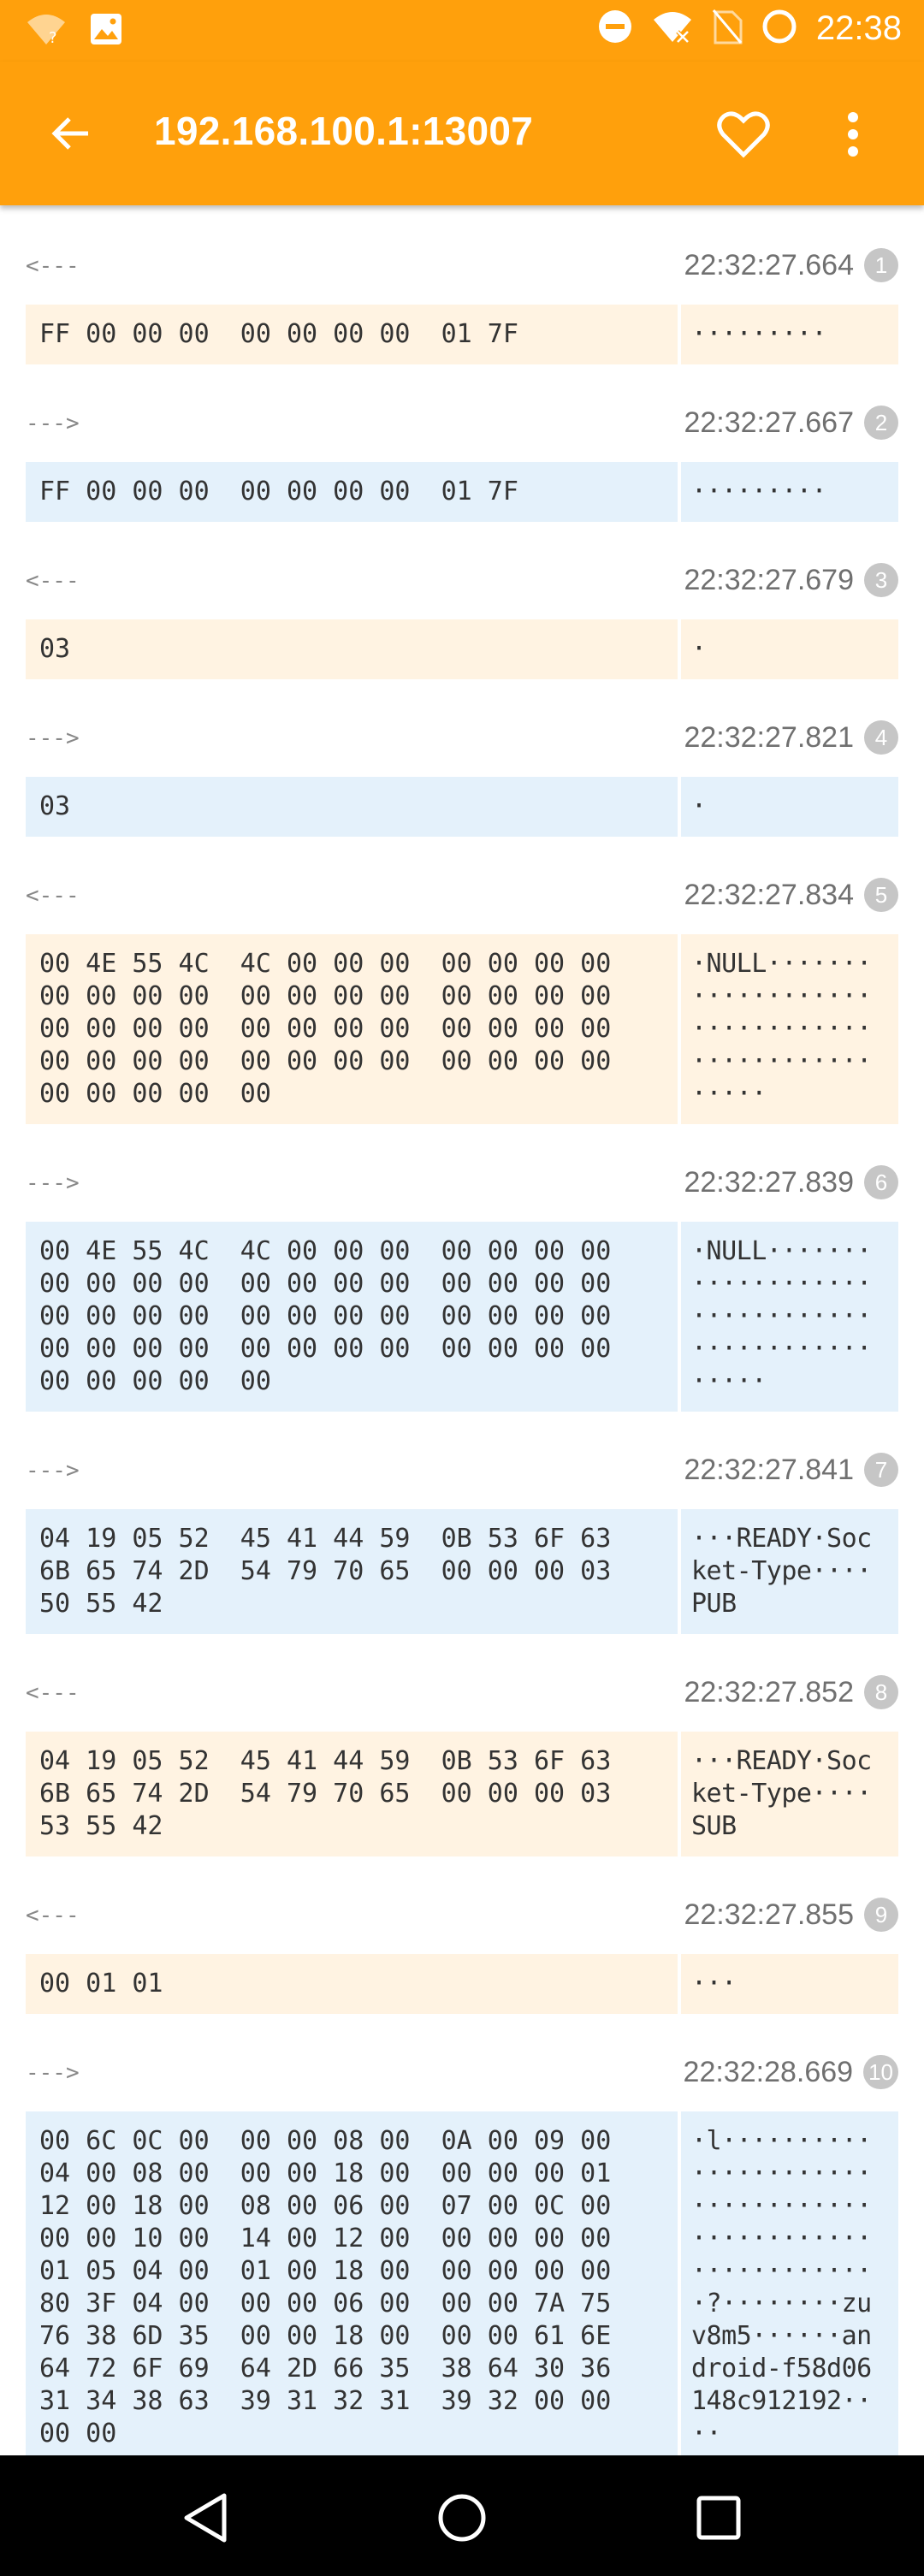  I want to click on hex-dump: 00 01 01, so click(101, 1984).